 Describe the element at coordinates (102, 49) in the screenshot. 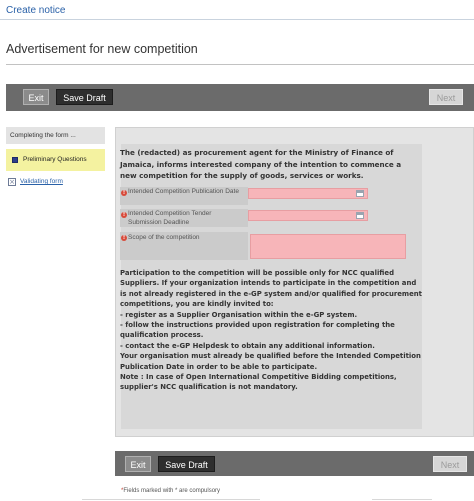

I see `page-title: Advertisement for new competition` at that location.